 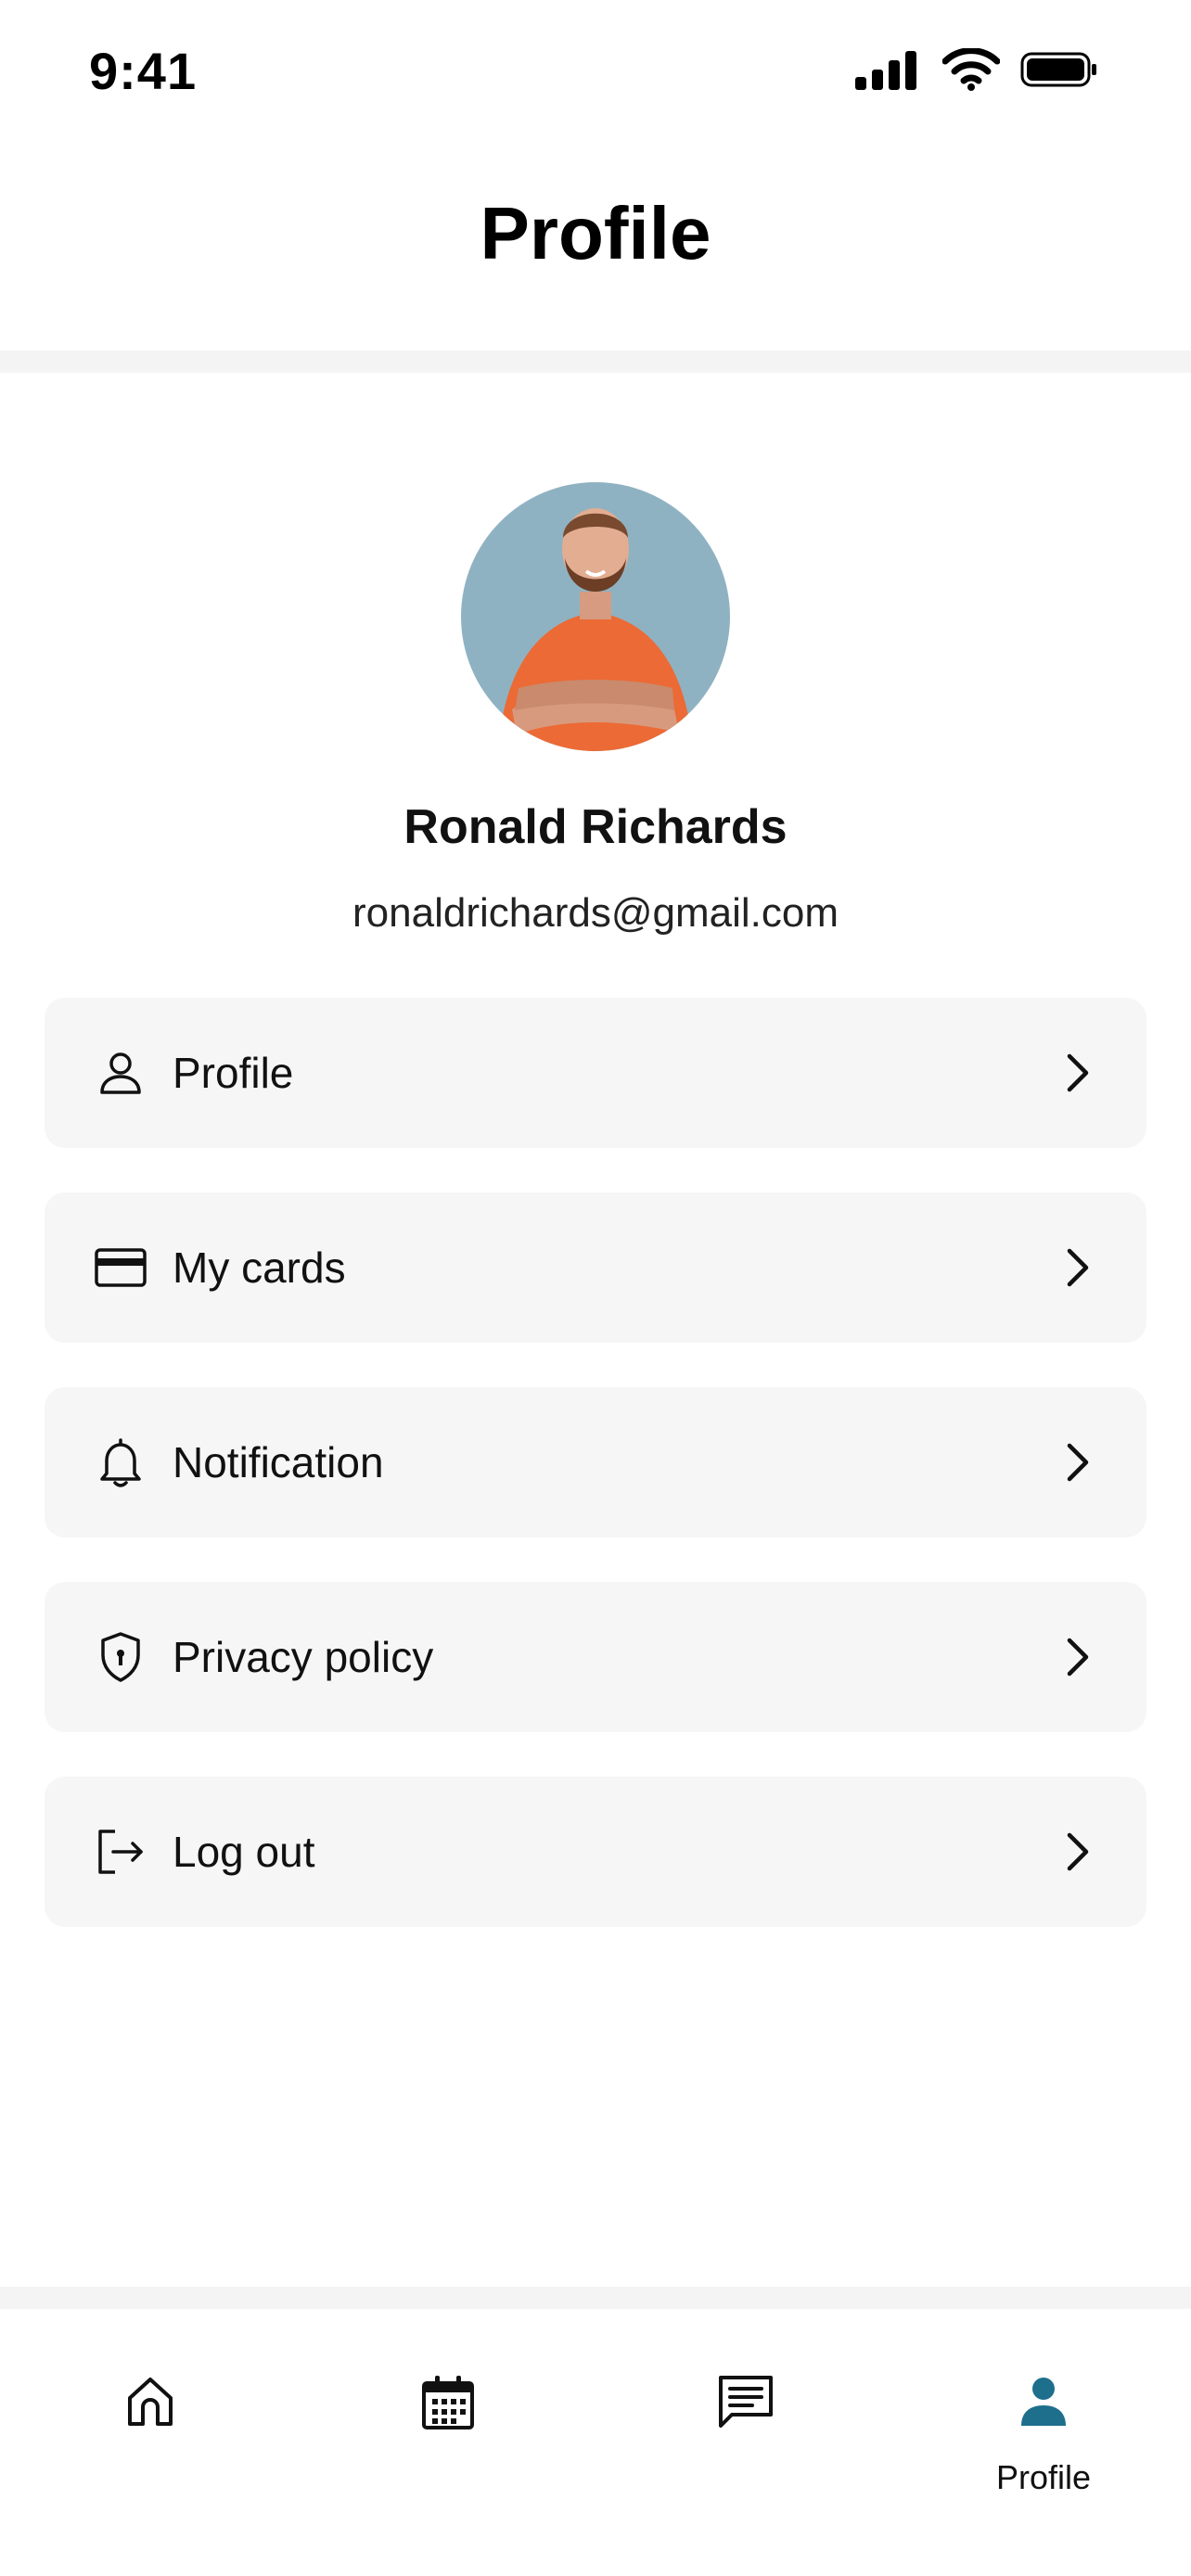 What do you see at coordinates (971, 71) in the screenshot?
I see `wifi-icon` at bounding box center [971, 71].